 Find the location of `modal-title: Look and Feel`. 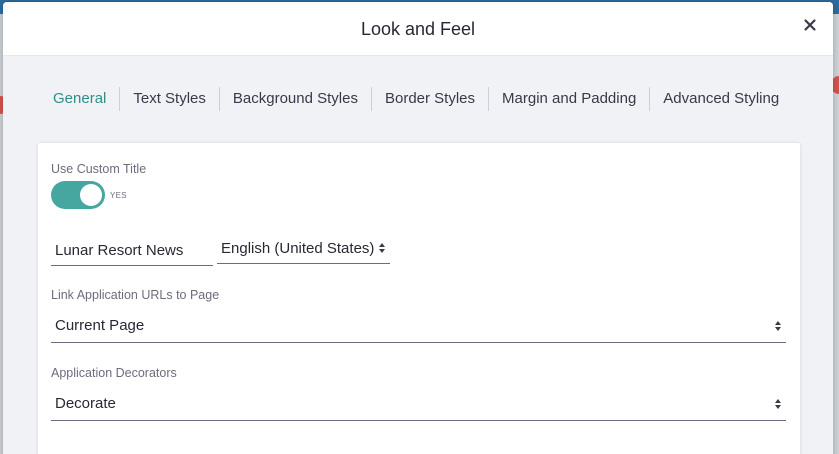

modal-title: Look and Feel is located at coordinates (418, 29).